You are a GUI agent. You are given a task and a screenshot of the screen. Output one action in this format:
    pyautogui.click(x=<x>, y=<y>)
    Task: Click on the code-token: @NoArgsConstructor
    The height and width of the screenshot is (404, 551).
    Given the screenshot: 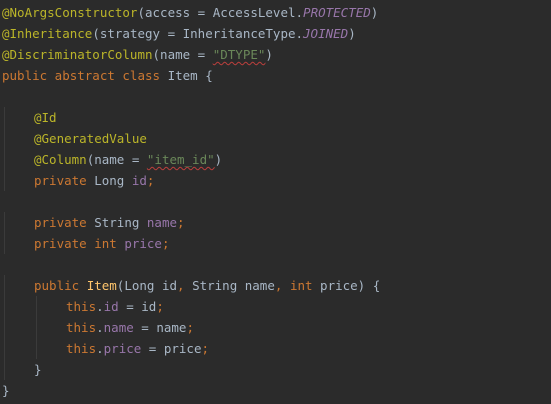 What is the action you would take?
    pyautogui.click(x=70, y=12)
    